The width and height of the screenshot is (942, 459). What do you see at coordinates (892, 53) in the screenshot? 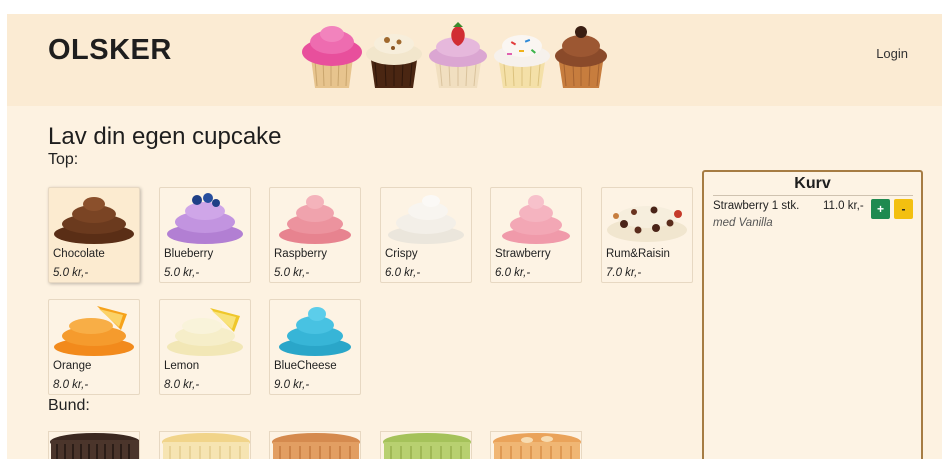
I see `login-link: Login` at bounding box center [892, 53].